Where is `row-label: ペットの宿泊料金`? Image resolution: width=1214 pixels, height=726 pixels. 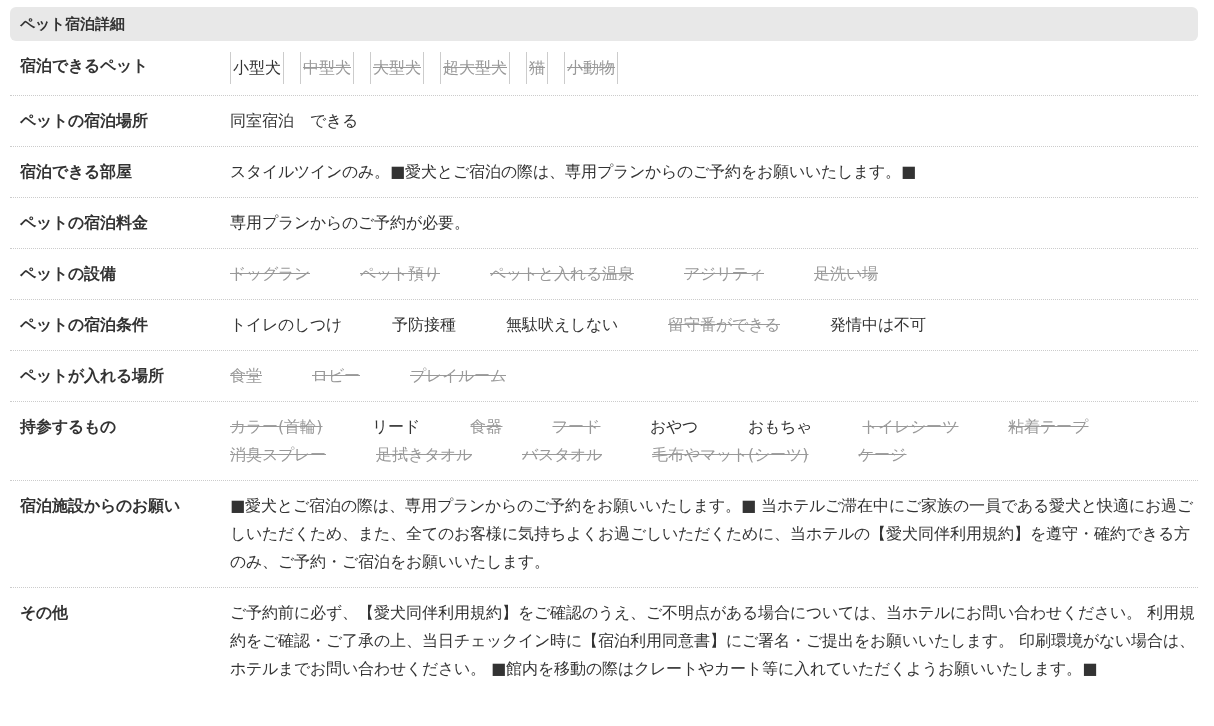 row-label: ペットの宿泊料金 is located at coordinates (84, 222).